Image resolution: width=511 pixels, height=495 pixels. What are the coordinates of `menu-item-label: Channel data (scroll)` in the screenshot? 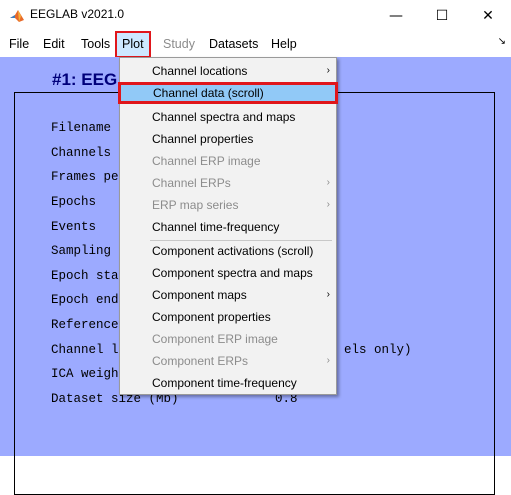 It's located at (208, 93).